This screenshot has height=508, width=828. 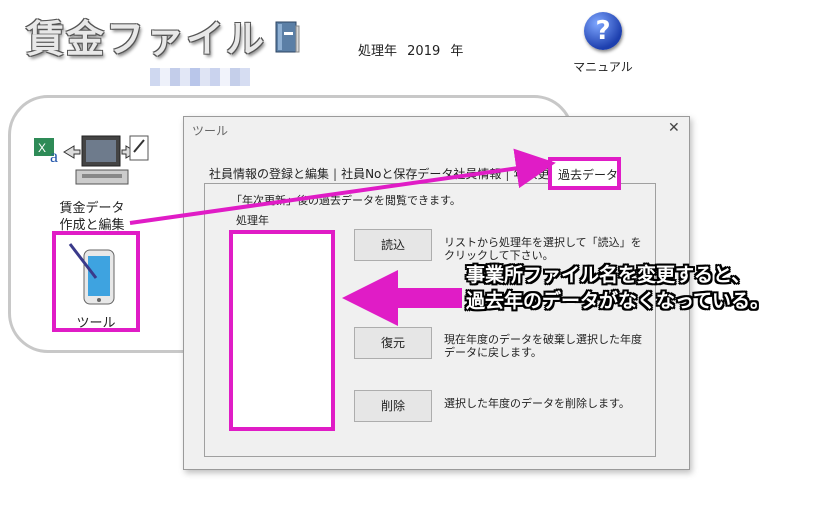 I want to click on question-icon: ?, so click(x=603, y=31).